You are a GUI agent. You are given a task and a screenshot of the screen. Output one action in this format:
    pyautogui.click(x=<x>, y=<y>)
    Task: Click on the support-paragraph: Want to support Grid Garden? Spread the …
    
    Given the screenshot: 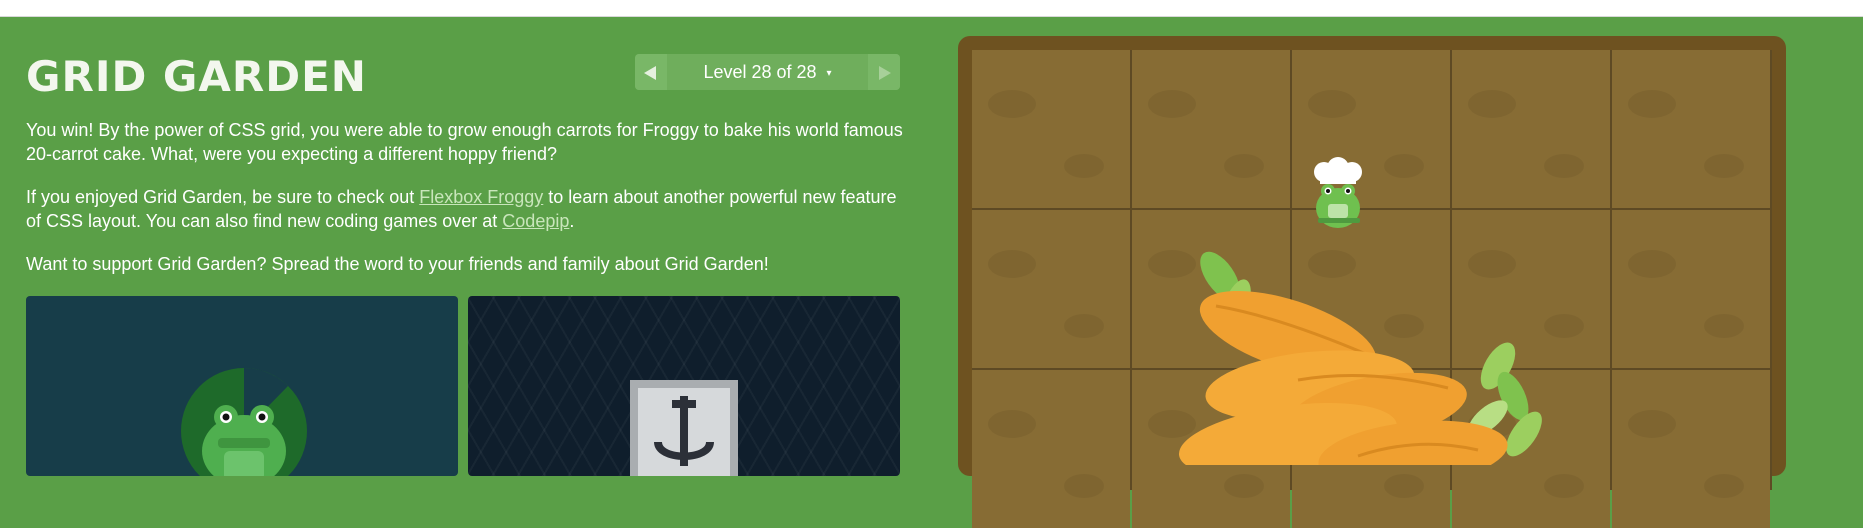 What is the action you would take?
    pyautogui.click(x=397, y=264)
    